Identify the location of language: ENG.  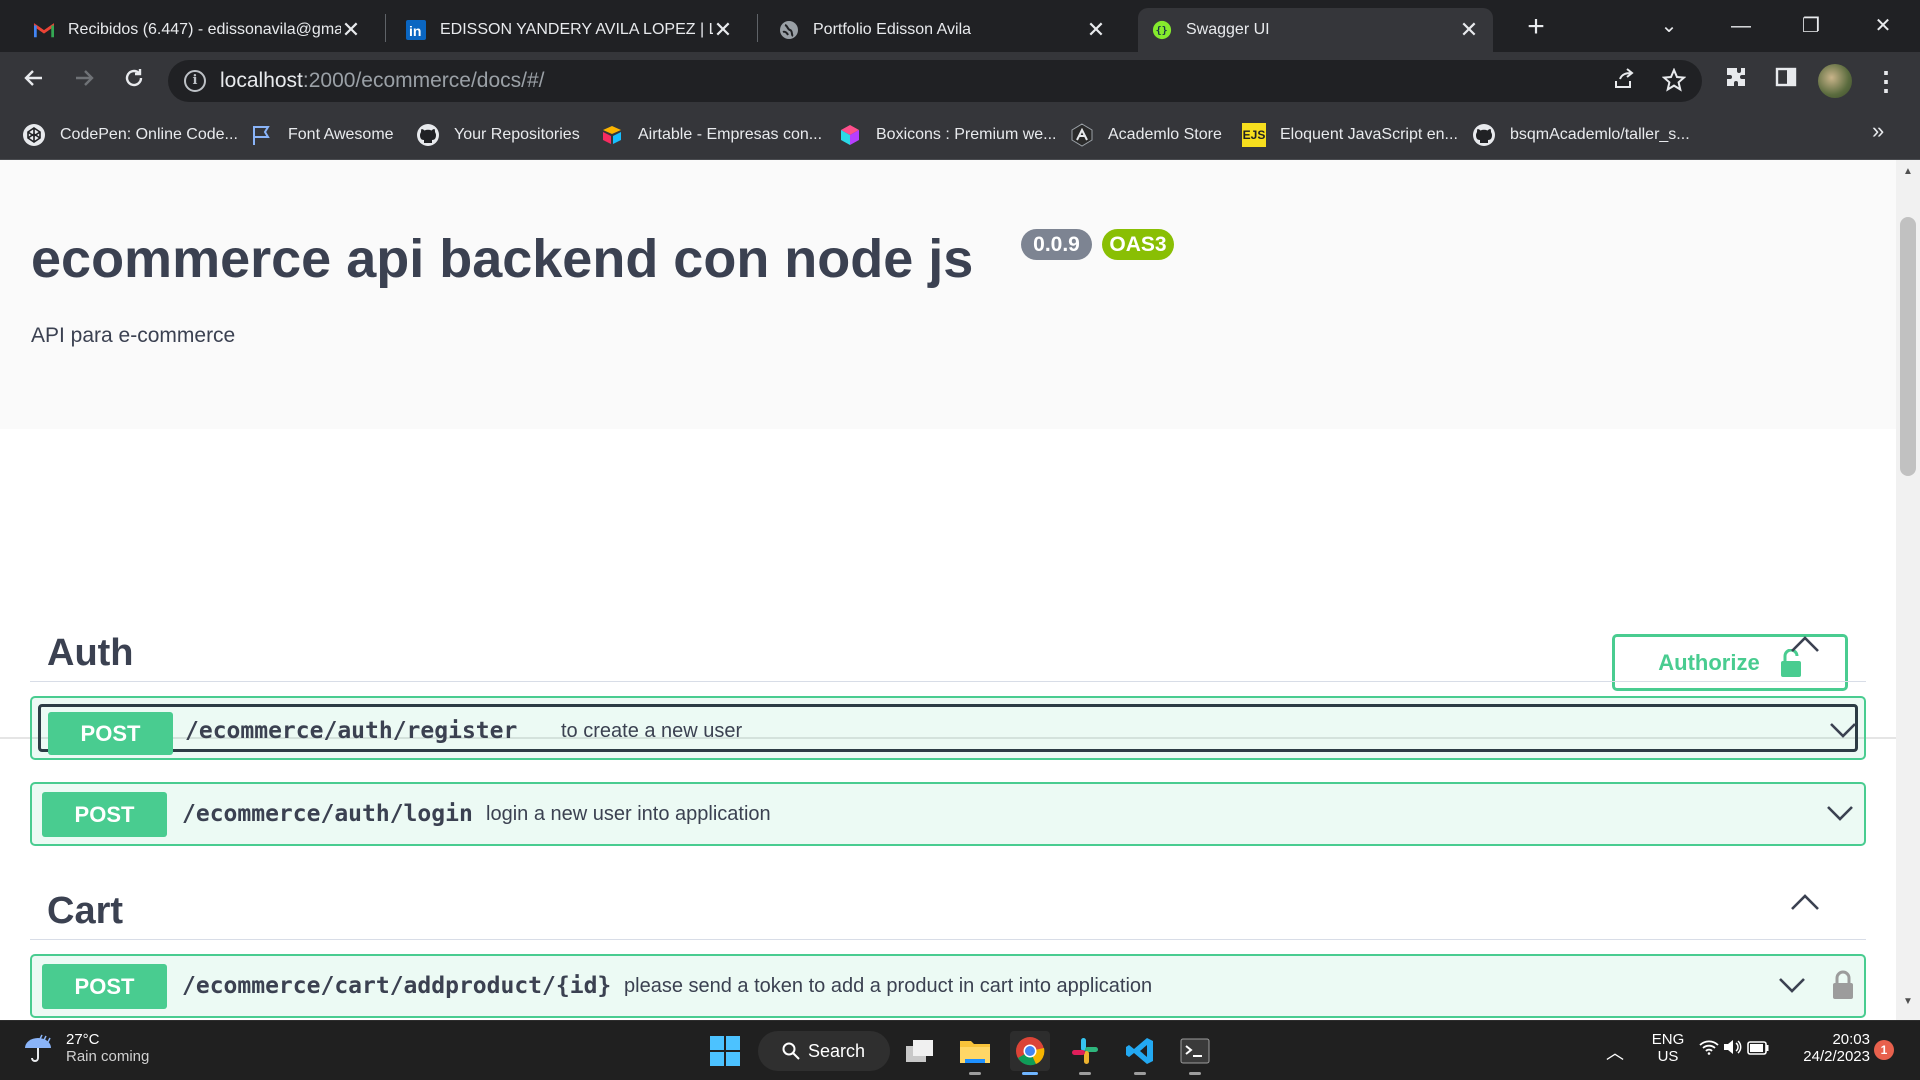
(1668, 1039).